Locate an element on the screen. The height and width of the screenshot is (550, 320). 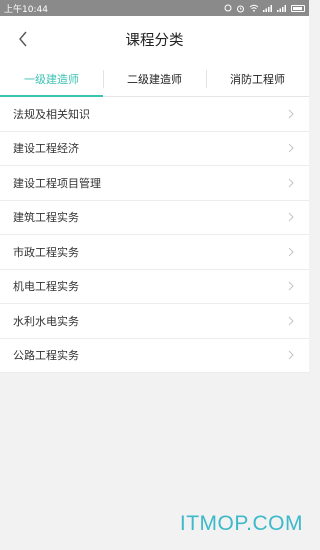
alarm-icon is located at coordinates (240, 8).